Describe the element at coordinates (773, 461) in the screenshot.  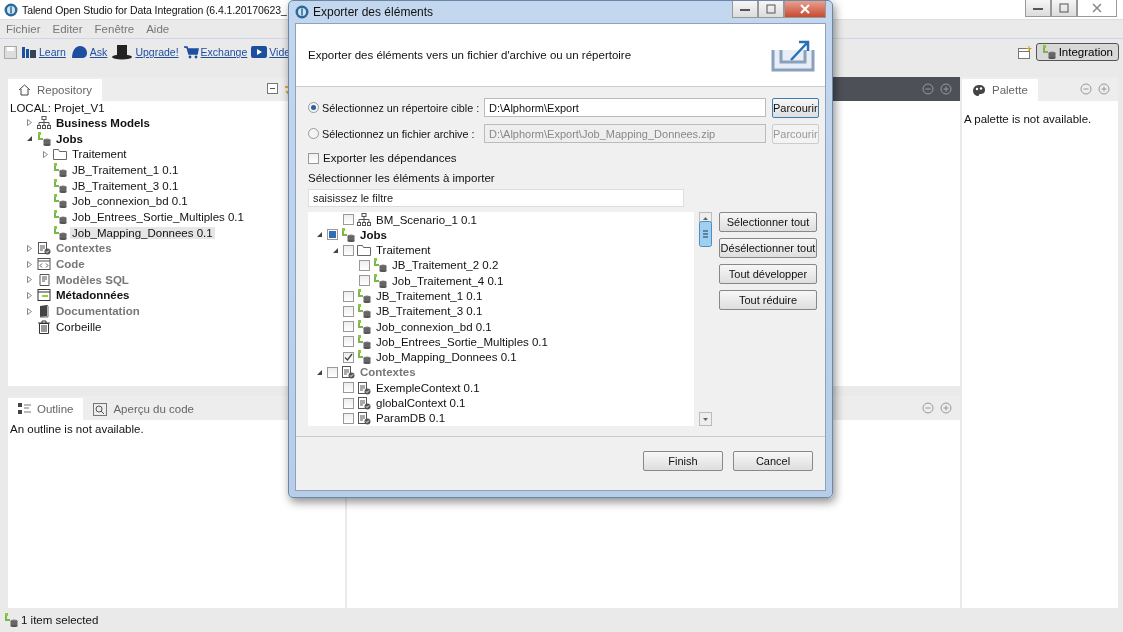
I see `dialog-button: Cancel` at that location.